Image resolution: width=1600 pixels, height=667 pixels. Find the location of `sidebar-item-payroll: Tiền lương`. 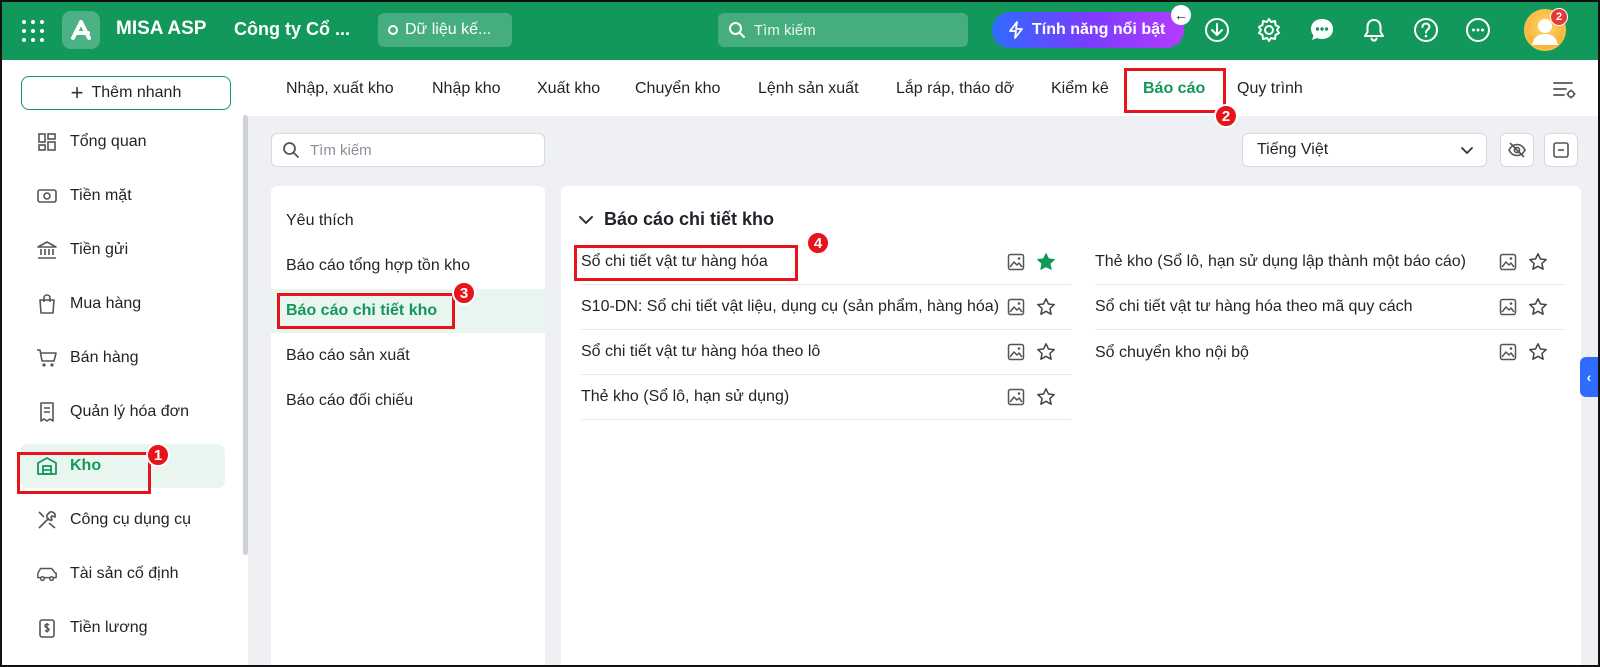

sidebar-item-payroll: Tiền lương is located at coordinates (122, 628).